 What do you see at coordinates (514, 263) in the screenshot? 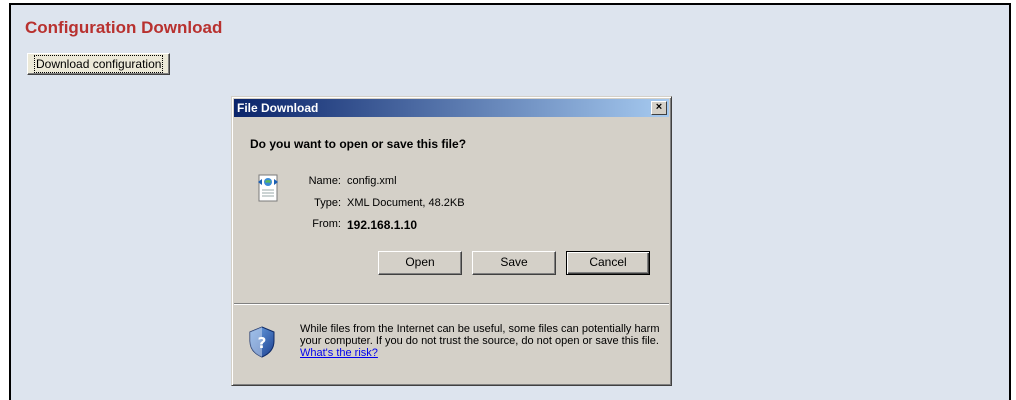
I see `save-button: Save` at bounding box center [514, 263].